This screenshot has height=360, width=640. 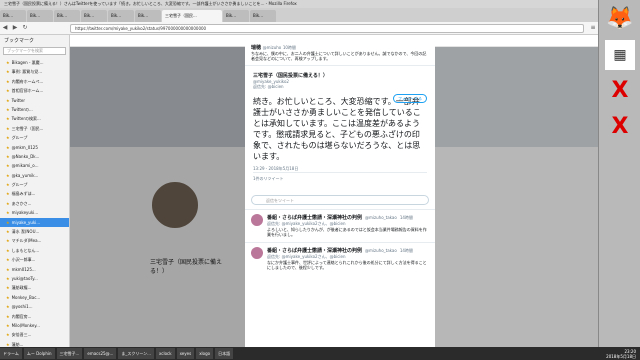 What do you see at coordinates (25, 28) in the screenshot?
I see `reload-icon: ↻` at bounding box center [25, 28].